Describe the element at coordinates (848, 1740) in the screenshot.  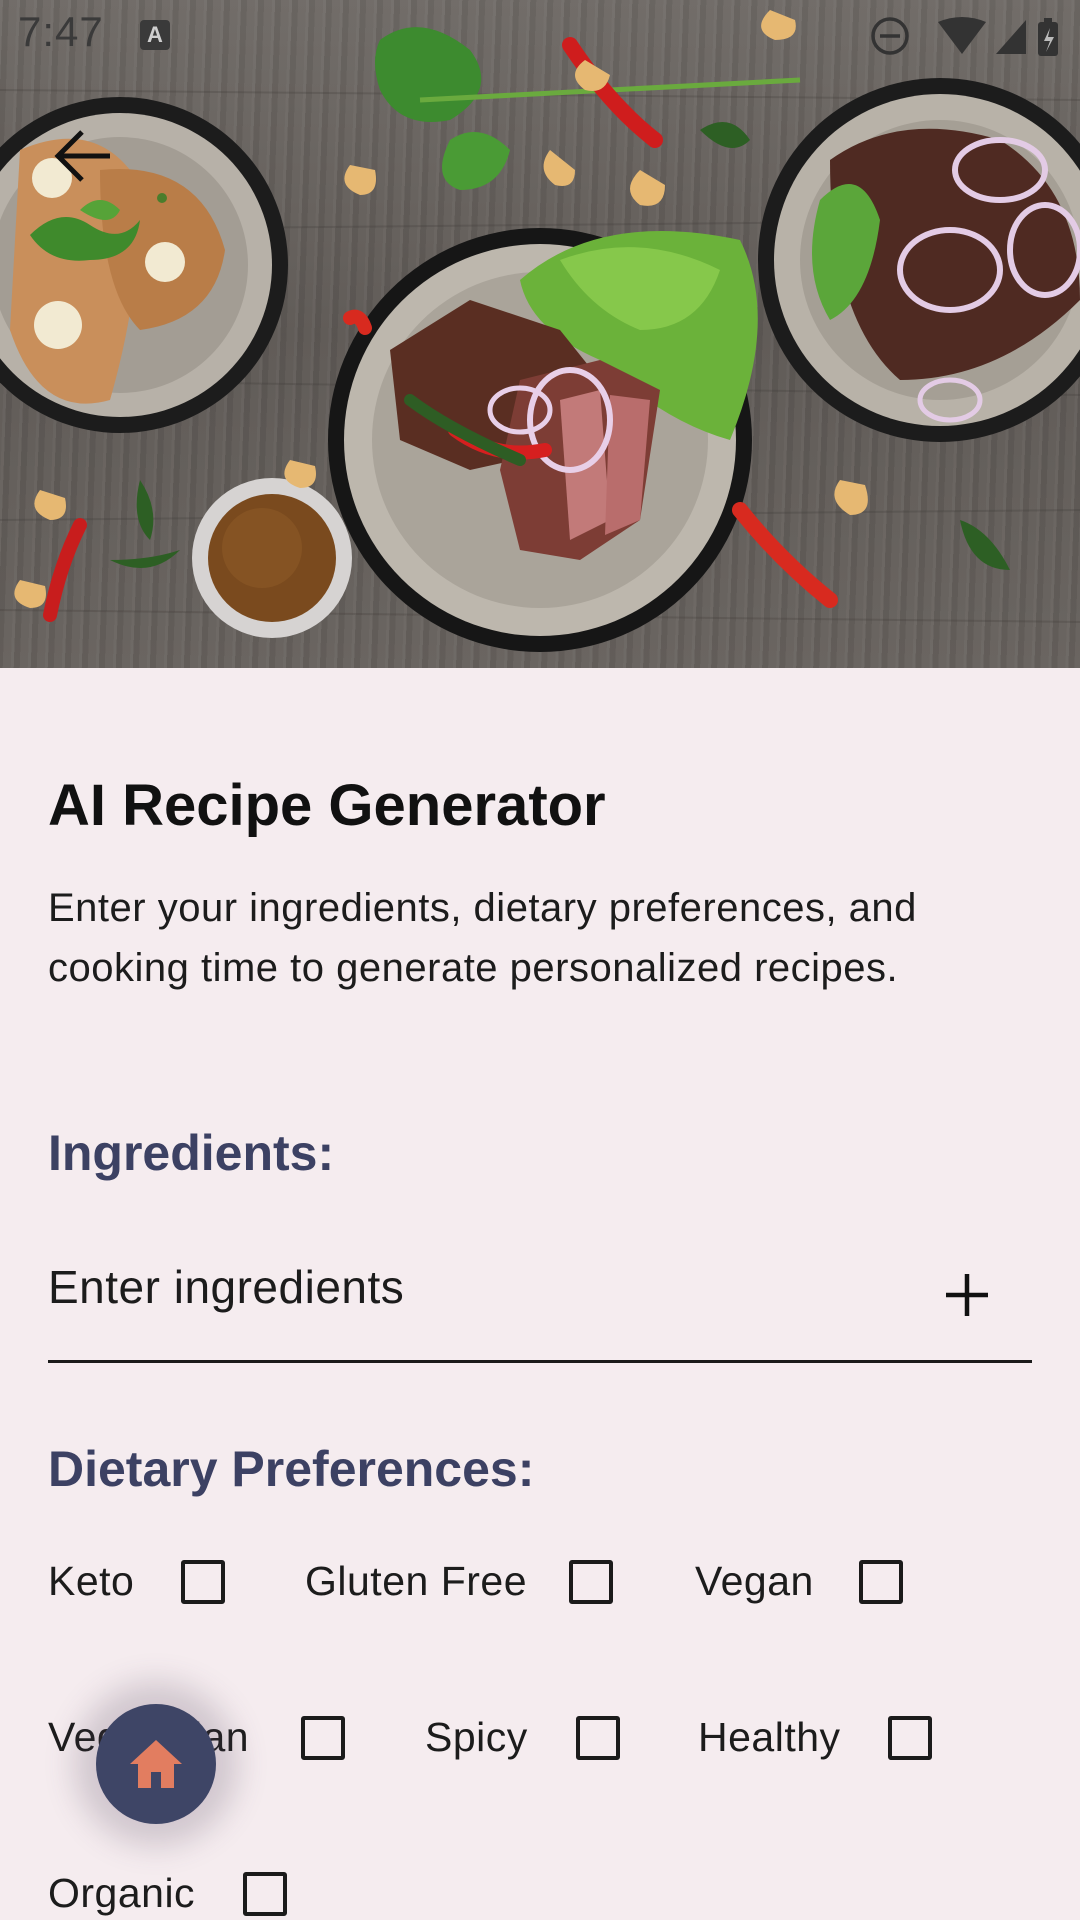
I see `pref-healthy: Healthy` at that location.